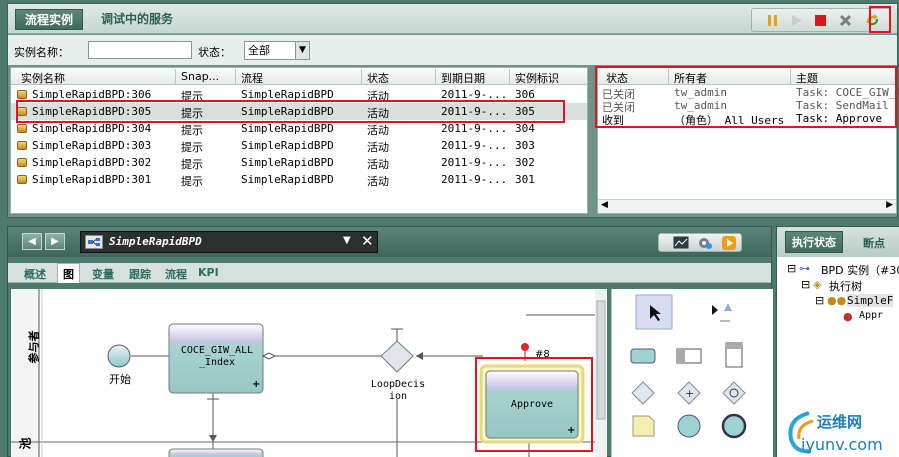 The width and height of the screenshot is (899, 457). What do you see at coordinates (772, 20) in the screenshot?
I see `pause-icon` at bounding box center [772, 20].